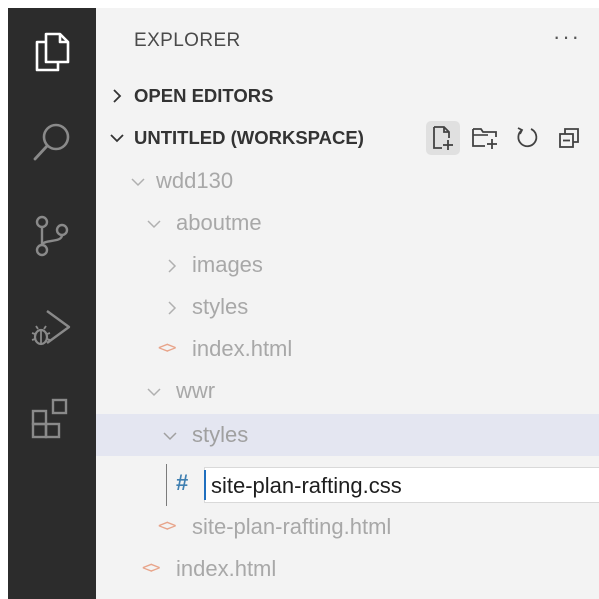 Image resolution: width=599 pixels, height=599 pixels. What do you see at coordinates (195, 180) in the screenshot?
I see `tree-label: wdd130` at bounding box center [195, 180].